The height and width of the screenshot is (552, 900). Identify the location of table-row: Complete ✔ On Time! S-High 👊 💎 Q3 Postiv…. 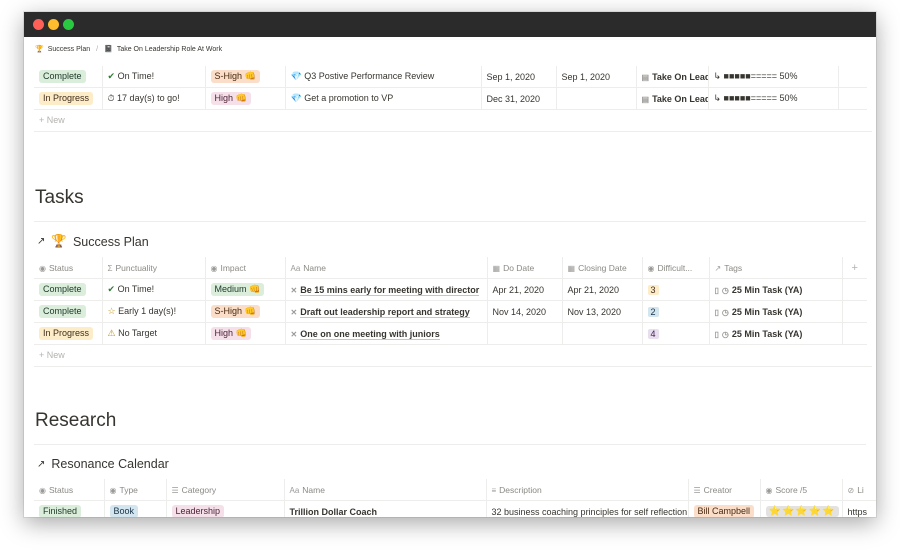
(450, 77).